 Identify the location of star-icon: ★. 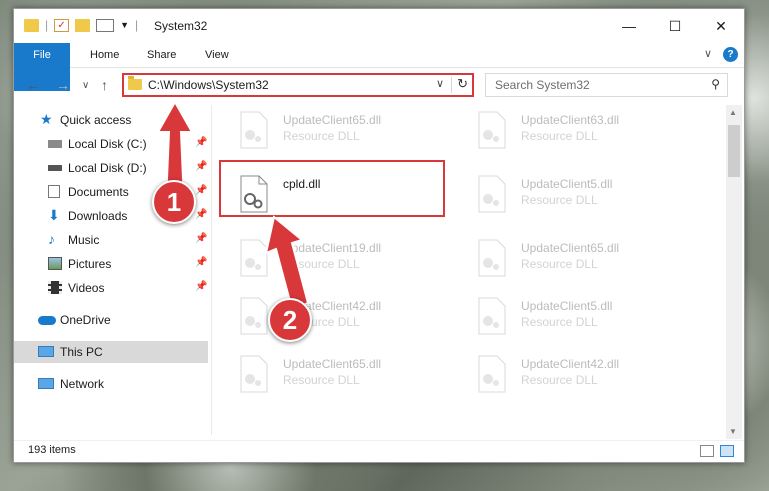
(46, 119).